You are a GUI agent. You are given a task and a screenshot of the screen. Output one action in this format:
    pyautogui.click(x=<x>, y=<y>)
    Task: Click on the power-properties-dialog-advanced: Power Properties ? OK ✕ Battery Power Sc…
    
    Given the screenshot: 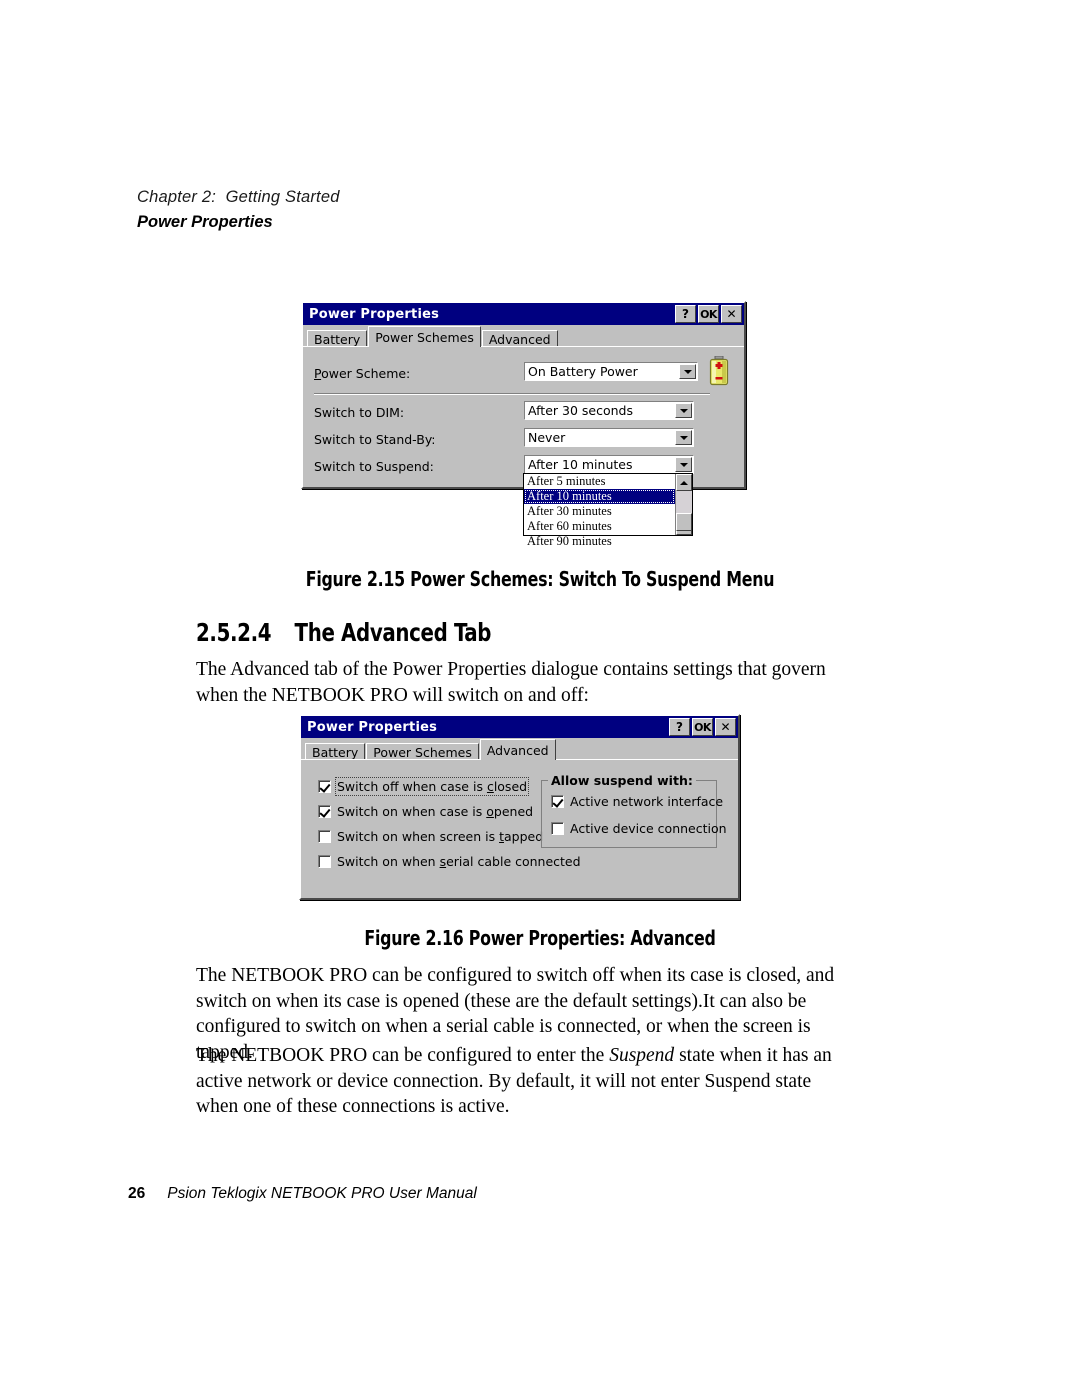 What is the action you would take?
    pyautogui.click(x=519, y=807)
    